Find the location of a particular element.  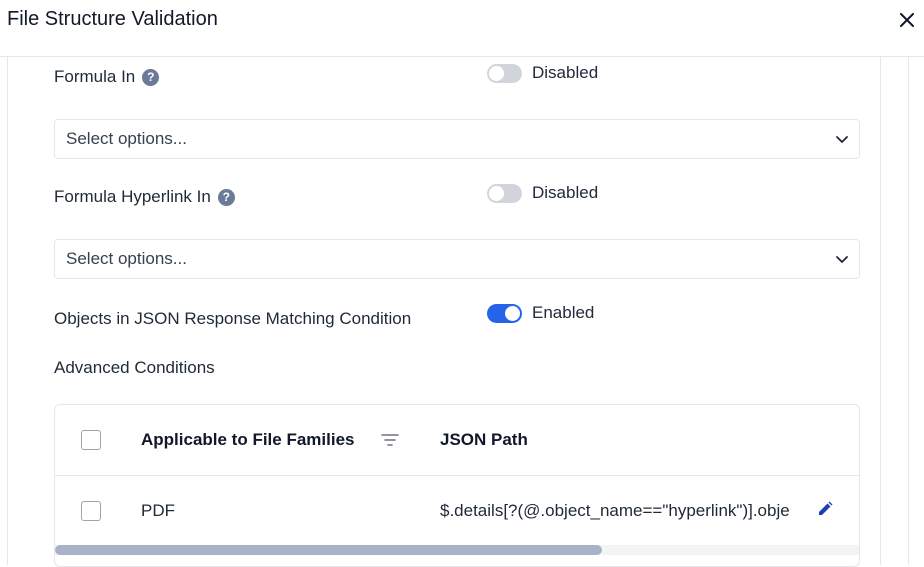

advanced-conditions-label-row: Advanced Conditions is located at coordinates (134, 368).